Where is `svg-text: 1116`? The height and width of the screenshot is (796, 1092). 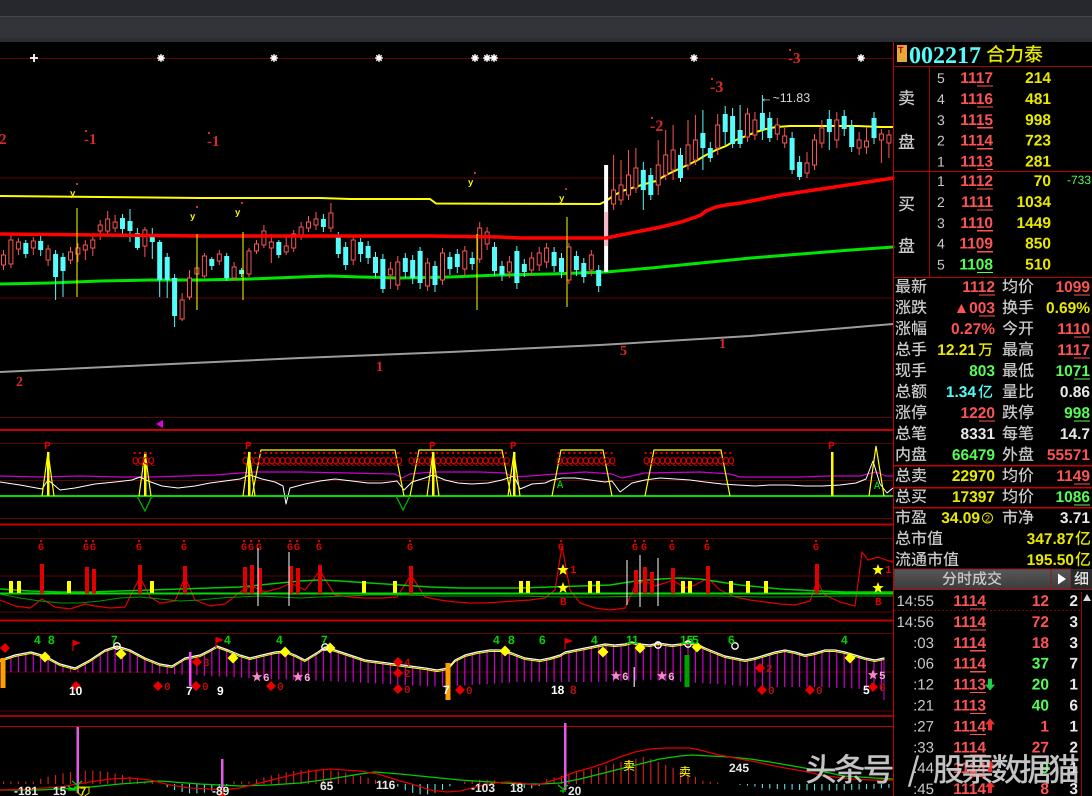
svg-text: 1116 is located at coordinates (976, 99).